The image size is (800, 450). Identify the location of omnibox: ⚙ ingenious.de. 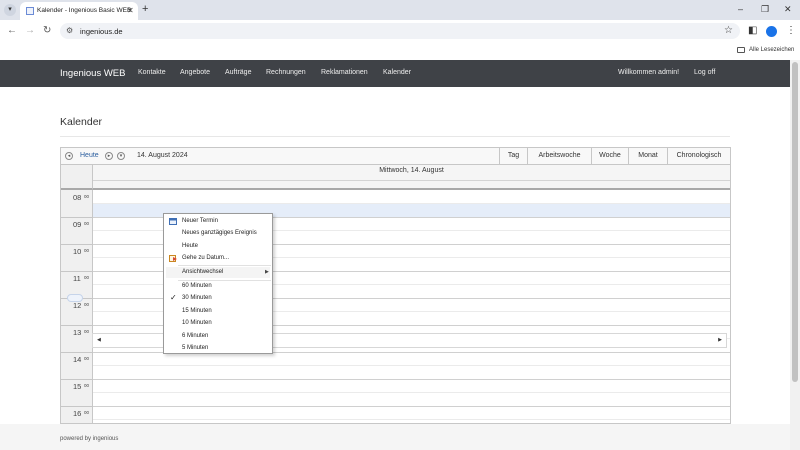
(400, 31).